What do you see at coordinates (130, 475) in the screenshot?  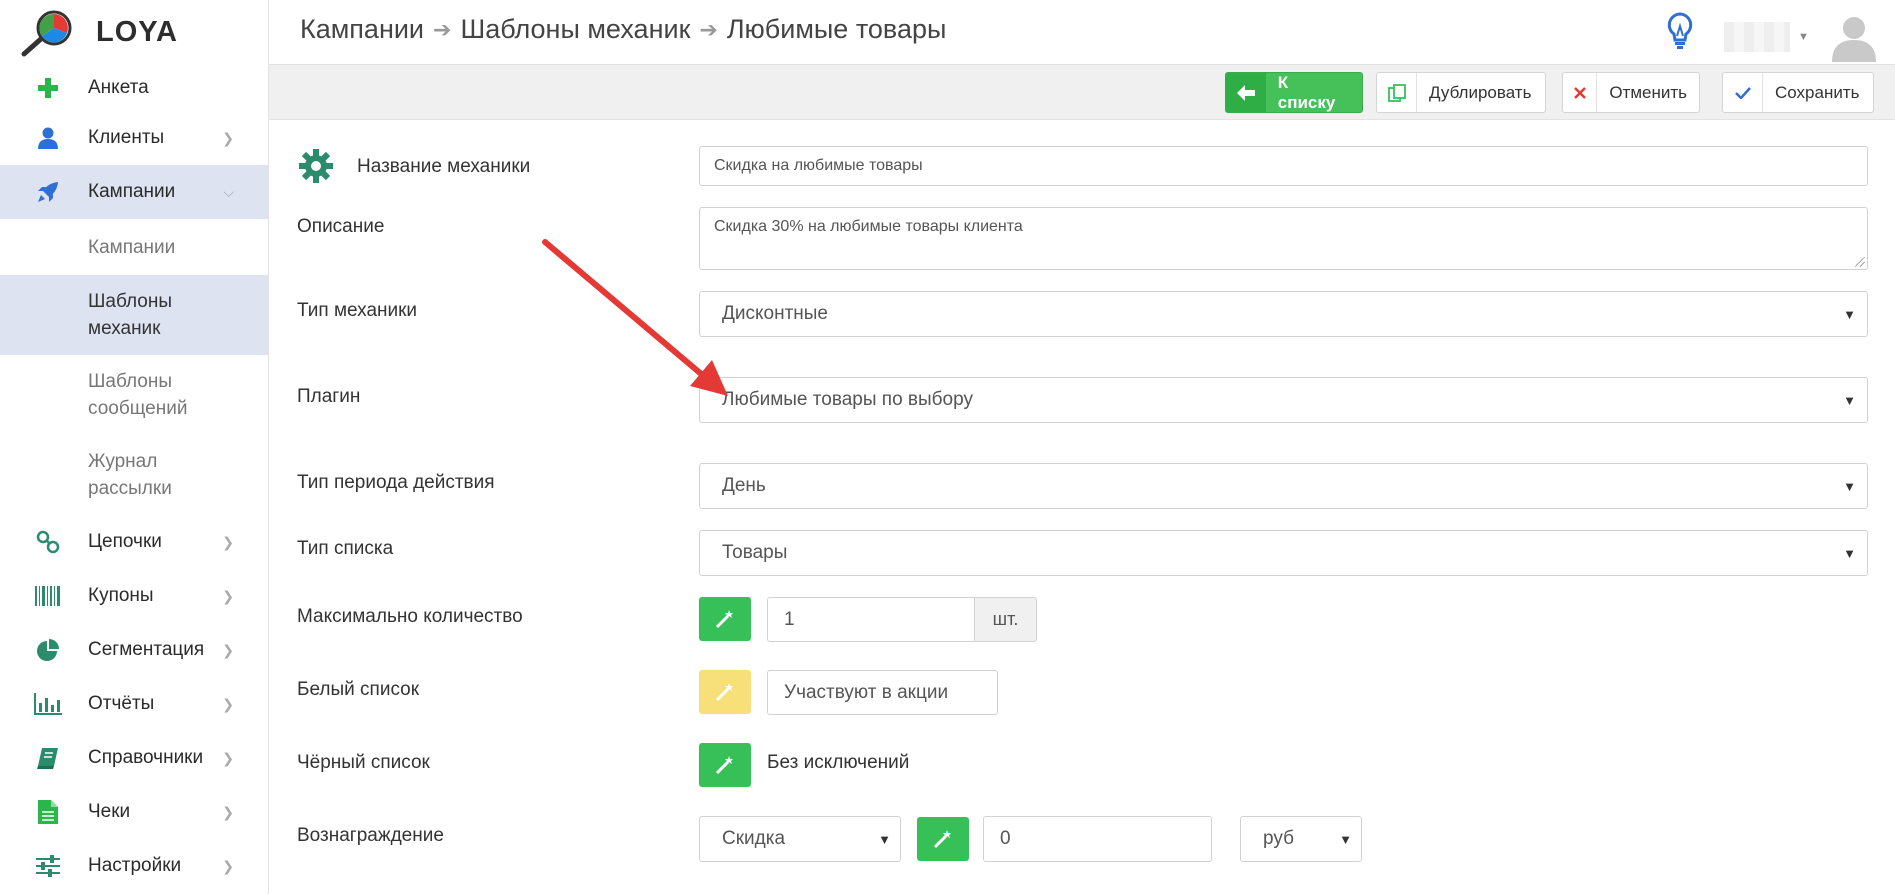 I see `sidebar-subitem-label: Журнал рассылки` at bounding box center [130, 475].